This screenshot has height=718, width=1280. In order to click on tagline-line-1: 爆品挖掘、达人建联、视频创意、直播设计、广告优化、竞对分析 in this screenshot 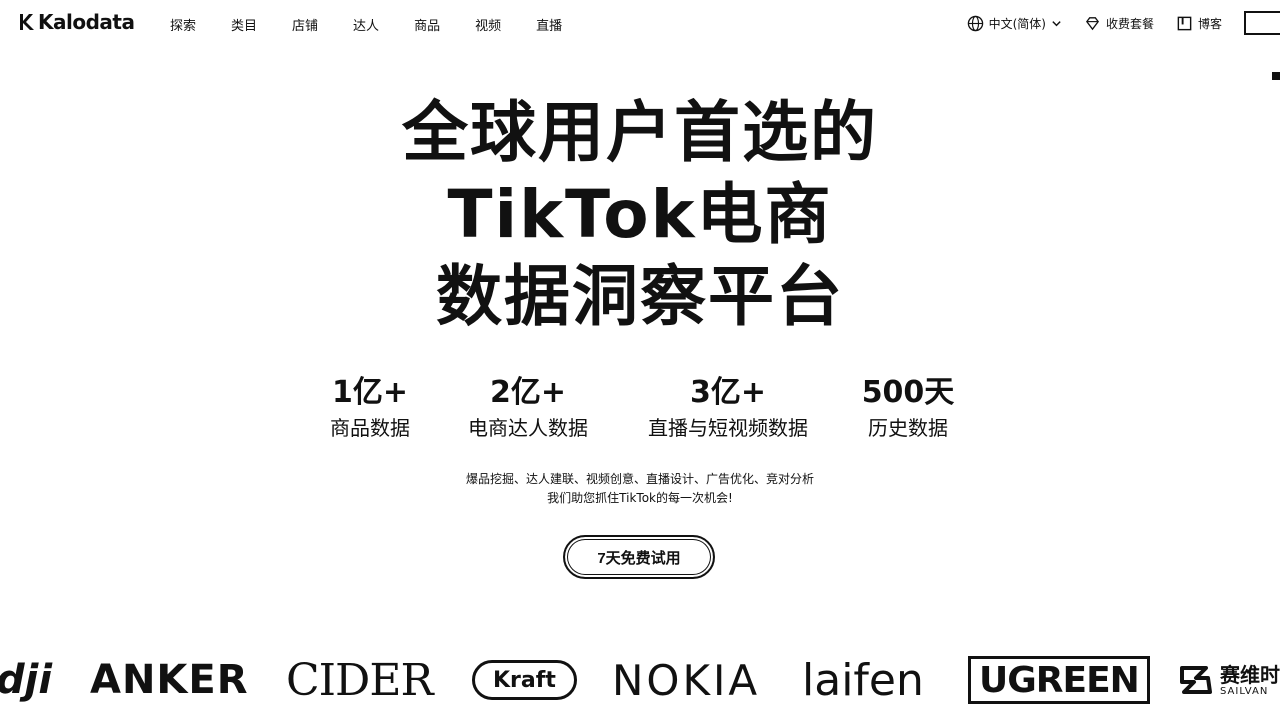, I will do `click(639, 479)`.